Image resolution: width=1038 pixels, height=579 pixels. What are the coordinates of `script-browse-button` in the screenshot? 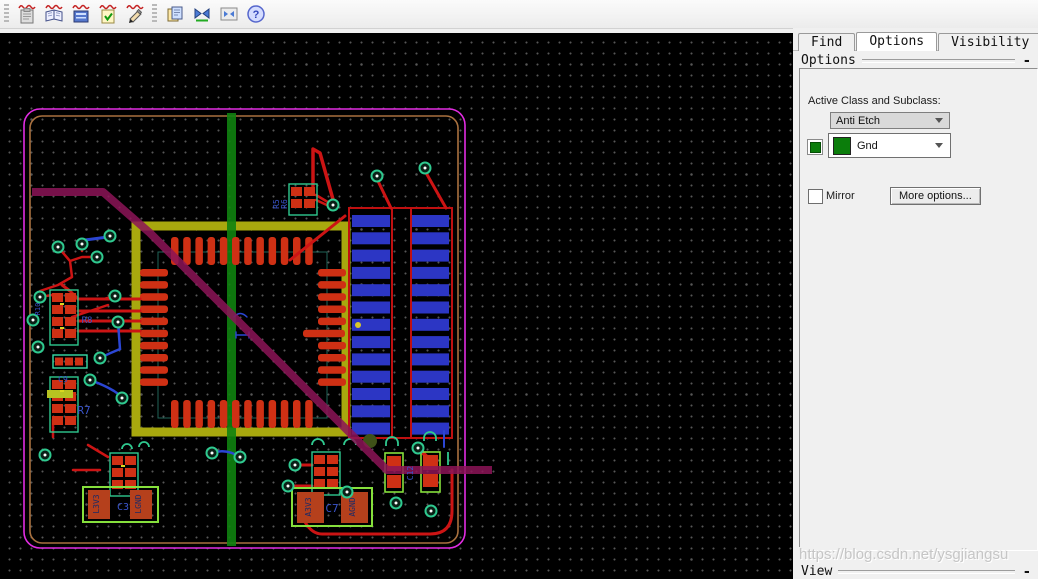 It's located at (80, 14).